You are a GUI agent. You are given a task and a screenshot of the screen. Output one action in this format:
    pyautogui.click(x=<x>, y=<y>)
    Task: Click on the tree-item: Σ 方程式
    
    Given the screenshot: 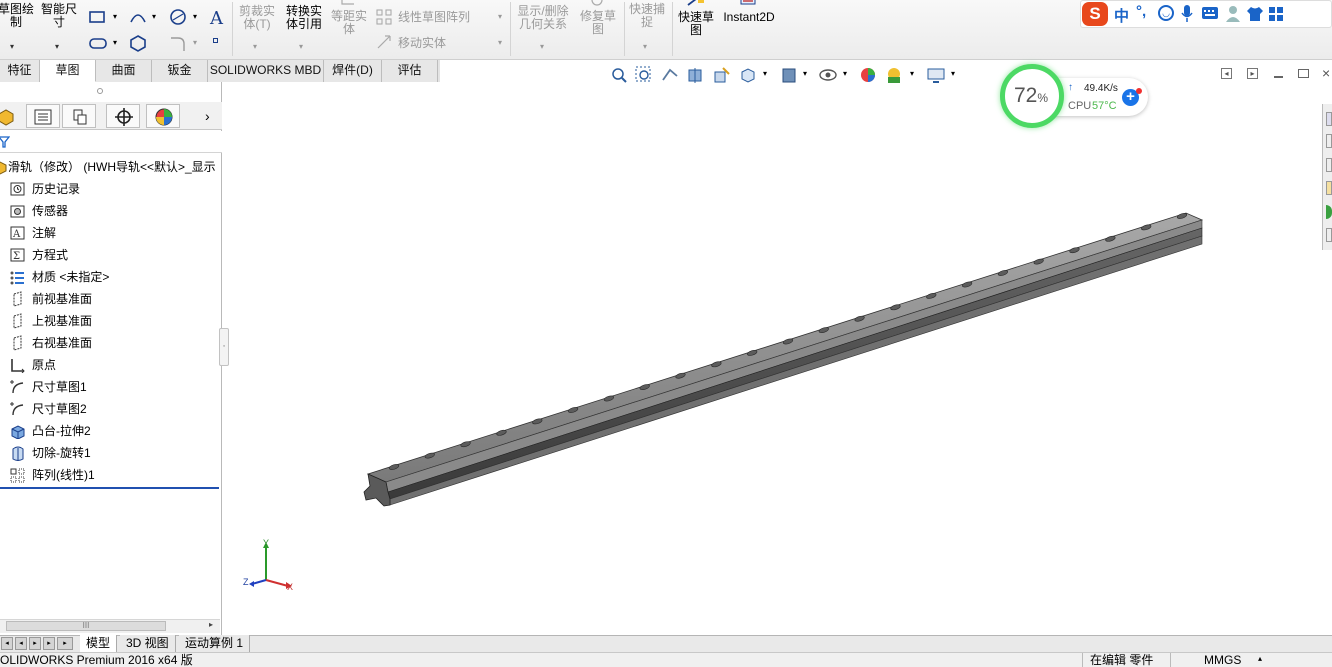 What is the action you would take?
    pyautogui.click(x=110, y=255)
    